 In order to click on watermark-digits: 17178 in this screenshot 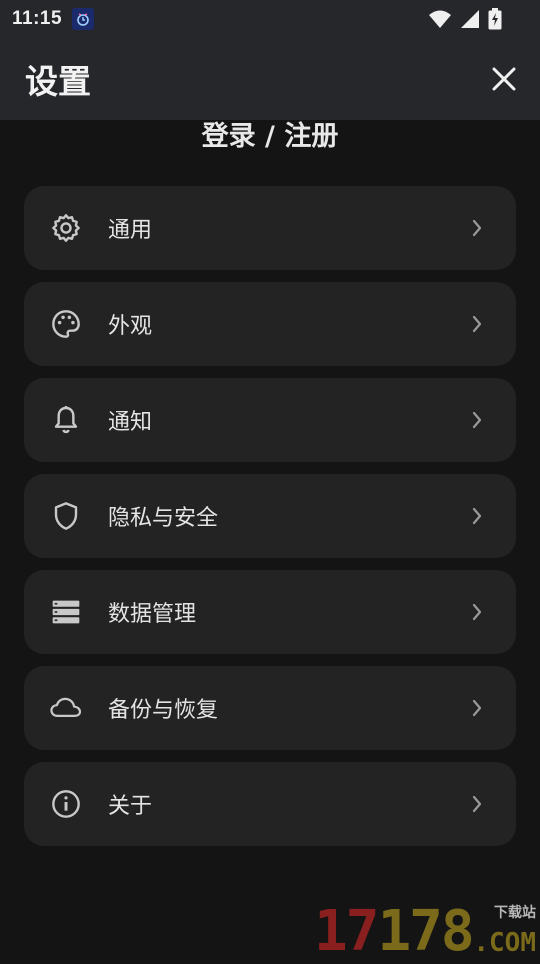, I will do `click(393, 932)`.